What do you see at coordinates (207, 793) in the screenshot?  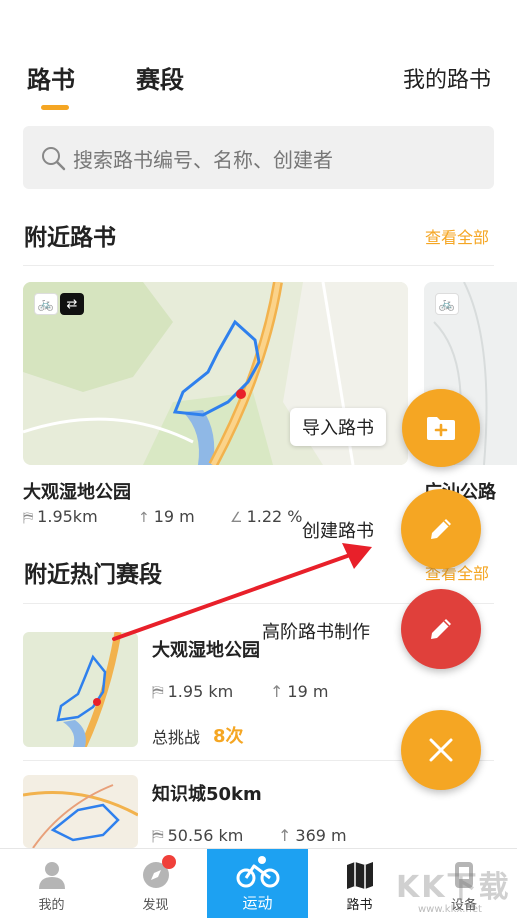 I see `segment-title-2: 知识城50km` at bounding box center [207, 793].